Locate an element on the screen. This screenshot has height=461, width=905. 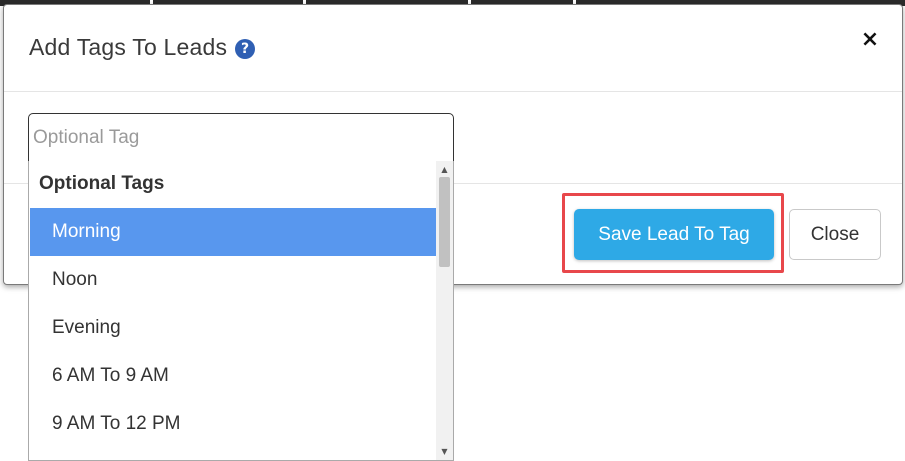
close-button: Close is located at coordinates (835, 234).